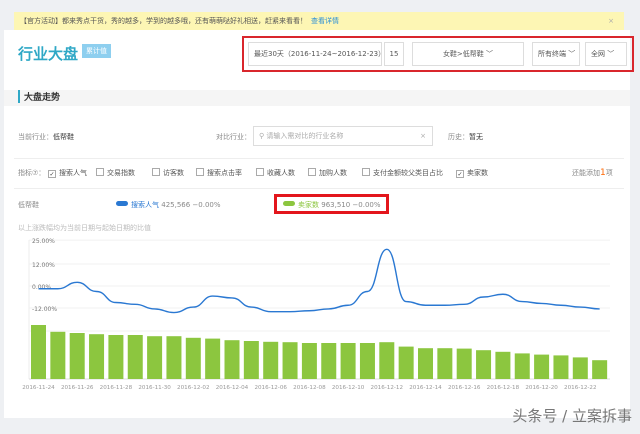  Describe the element at coordinates (580, 388) in the screenshot. I see `x-tick-label: 2016-12-22` at that location.